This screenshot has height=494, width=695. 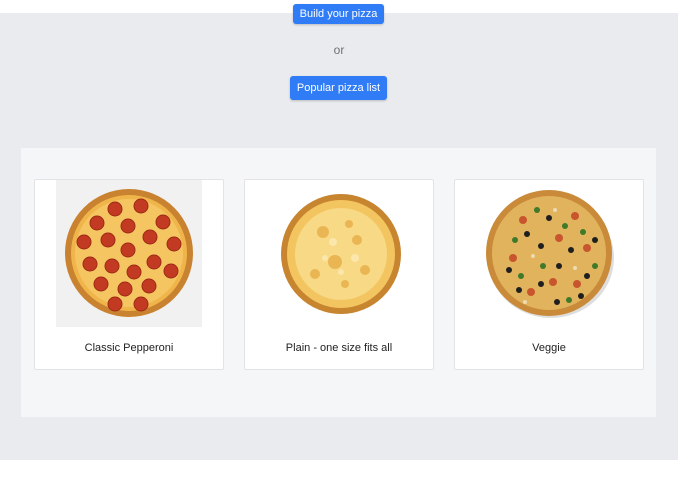 I want to click on pizza-name: Classic Pepperoni, so click(x=129, y=348).